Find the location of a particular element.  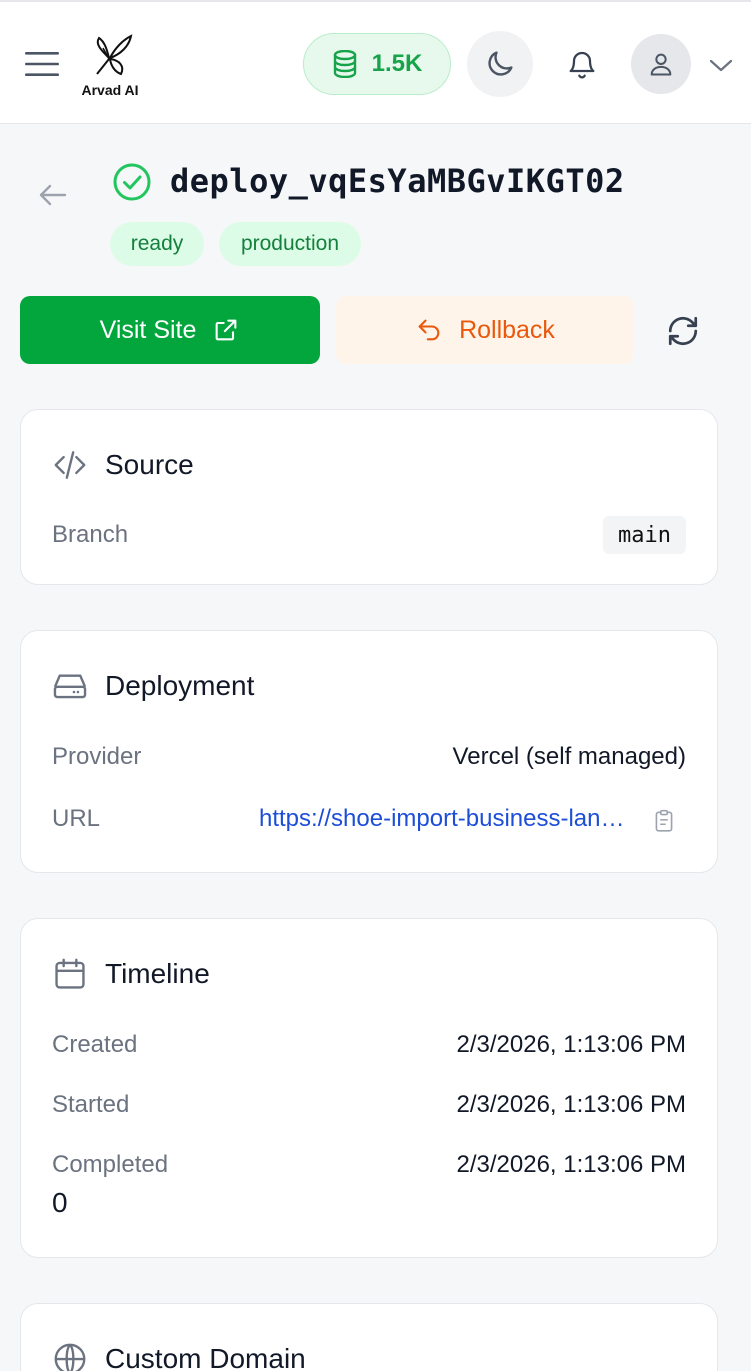

check-circle-icon is located at coordinates (132, 182).